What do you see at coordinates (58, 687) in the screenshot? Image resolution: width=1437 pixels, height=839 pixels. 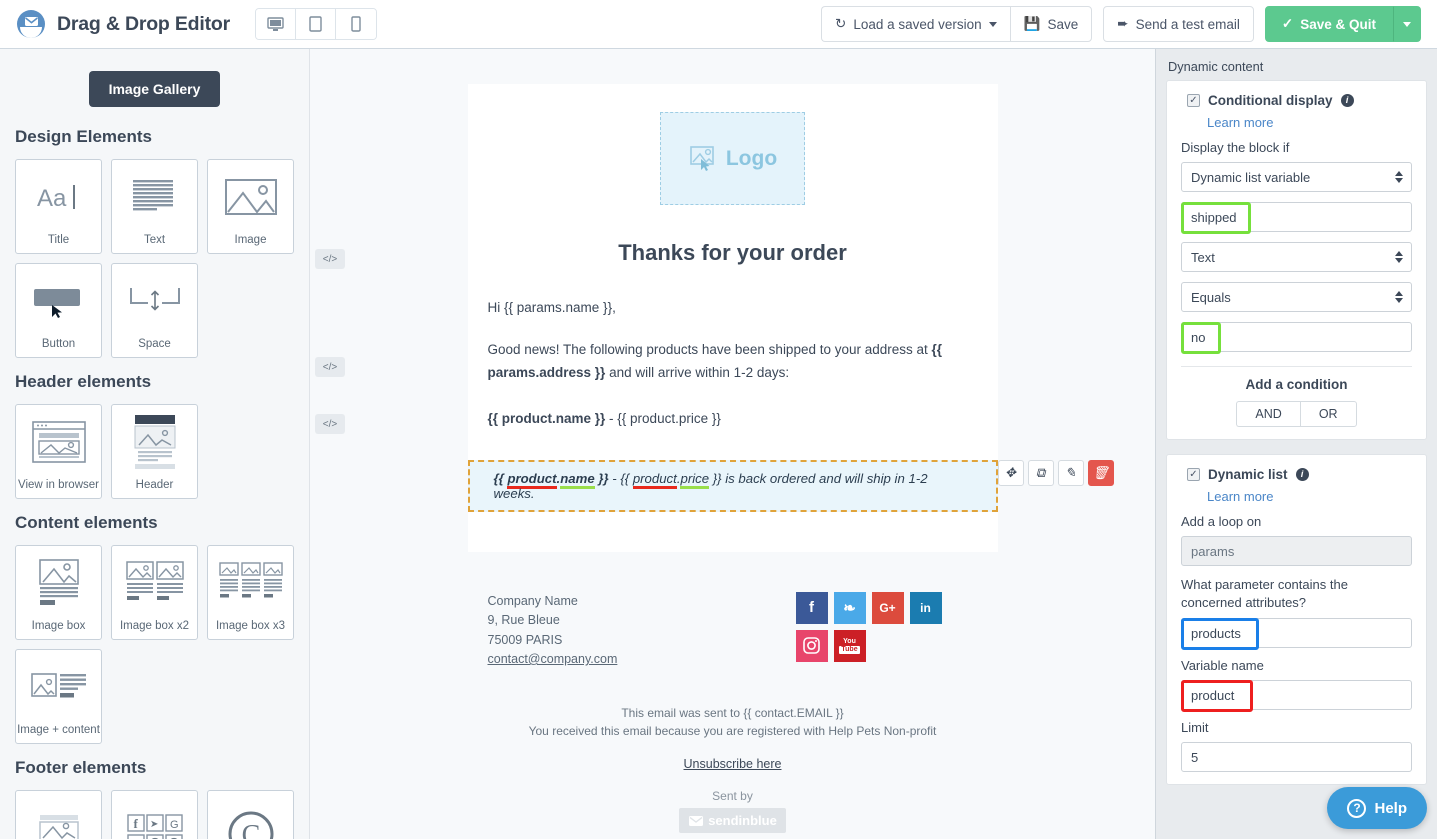 I see `image-content-icon` at bounding box center [58, 687].